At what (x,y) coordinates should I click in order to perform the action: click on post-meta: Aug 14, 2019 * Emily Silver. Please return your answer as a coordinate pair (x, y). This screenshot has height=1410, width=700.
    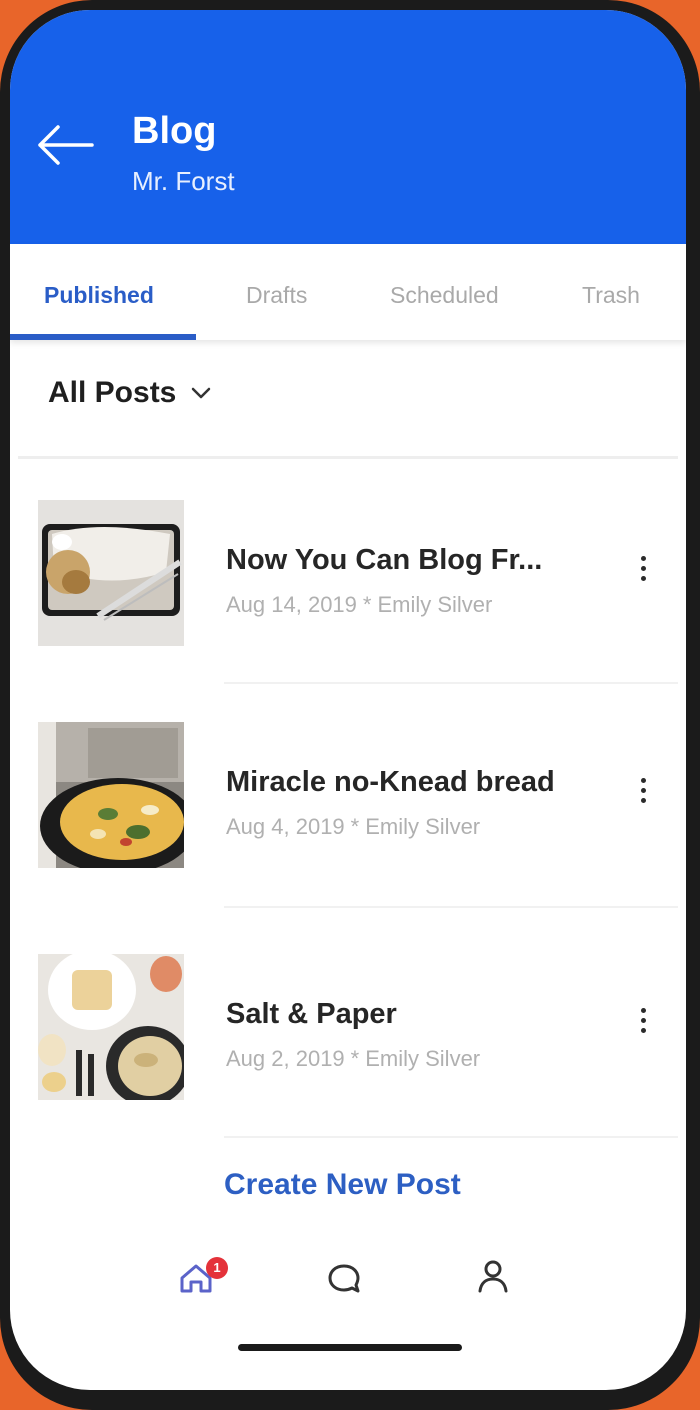
    Looking at the image, I should click on (359, 605).